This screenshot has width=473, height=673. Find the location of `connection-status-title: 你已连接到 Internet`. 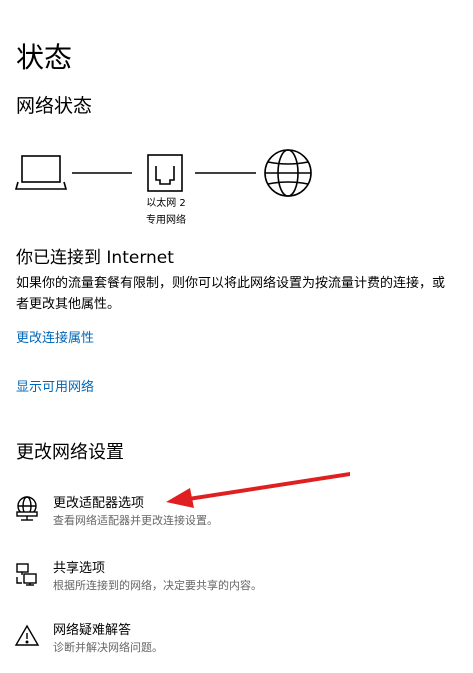

connection-status-title: 你已连接到 Internet is located at coordinates (95, 258).